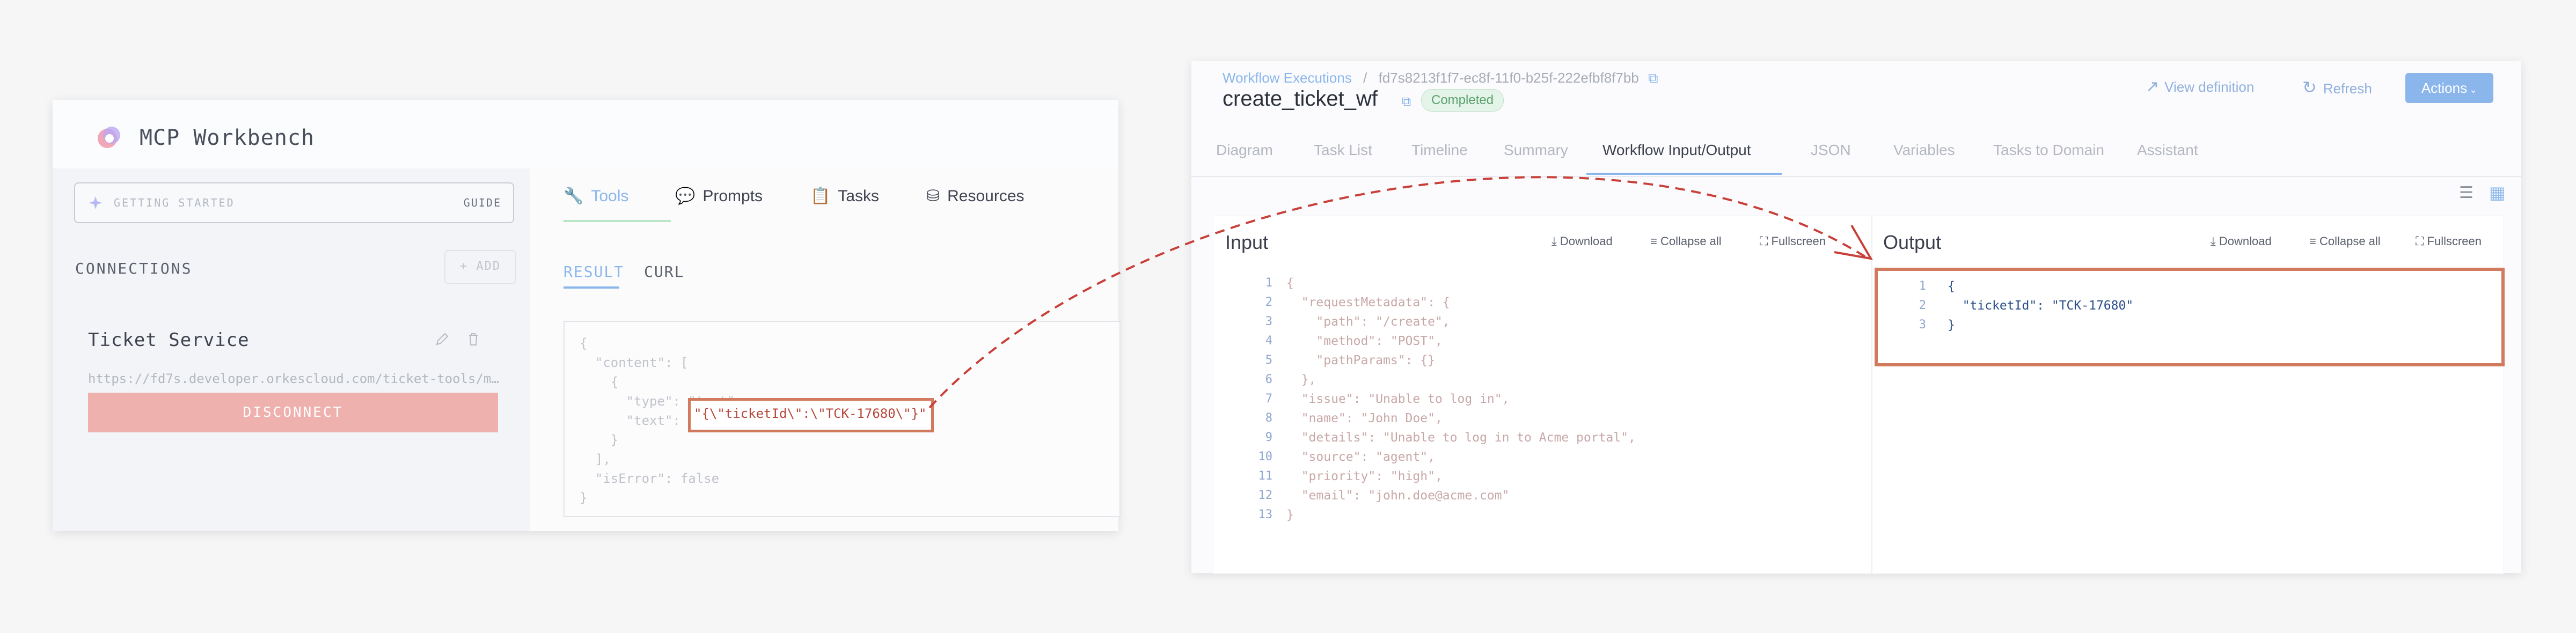 Image resolution: width=2576 pixels, height=633 pixels. Describe the element at coordinates (1400, 293) in the screenshot. I see `connector-arrow` at that location.